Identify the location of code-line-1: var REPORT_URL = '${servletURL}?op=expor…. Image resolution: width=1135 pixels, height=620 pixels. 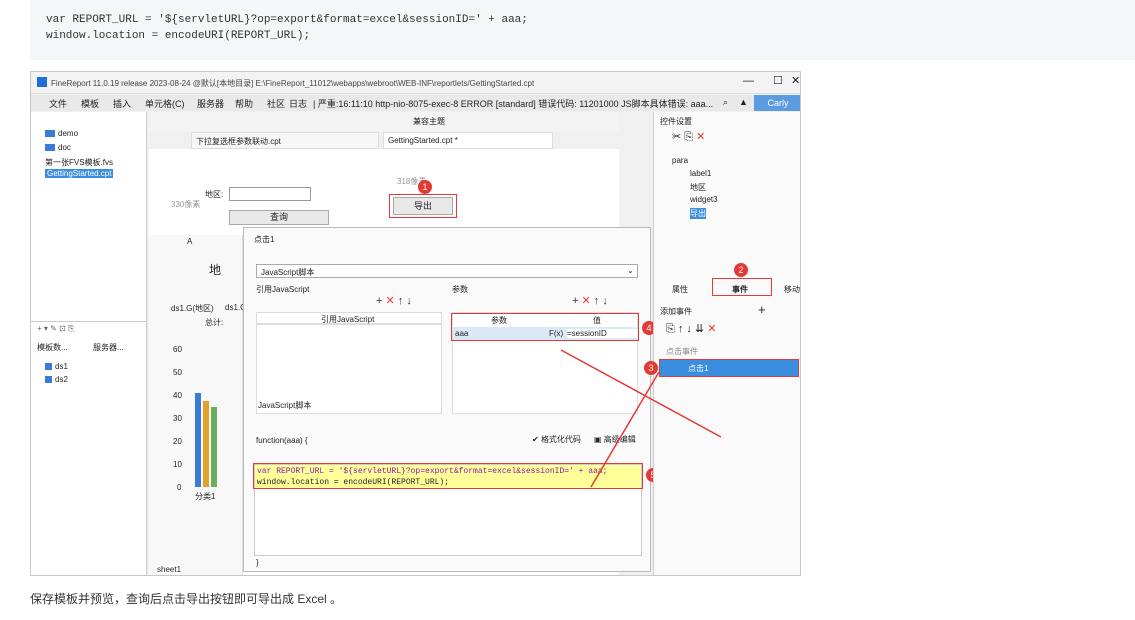
(287, 20).